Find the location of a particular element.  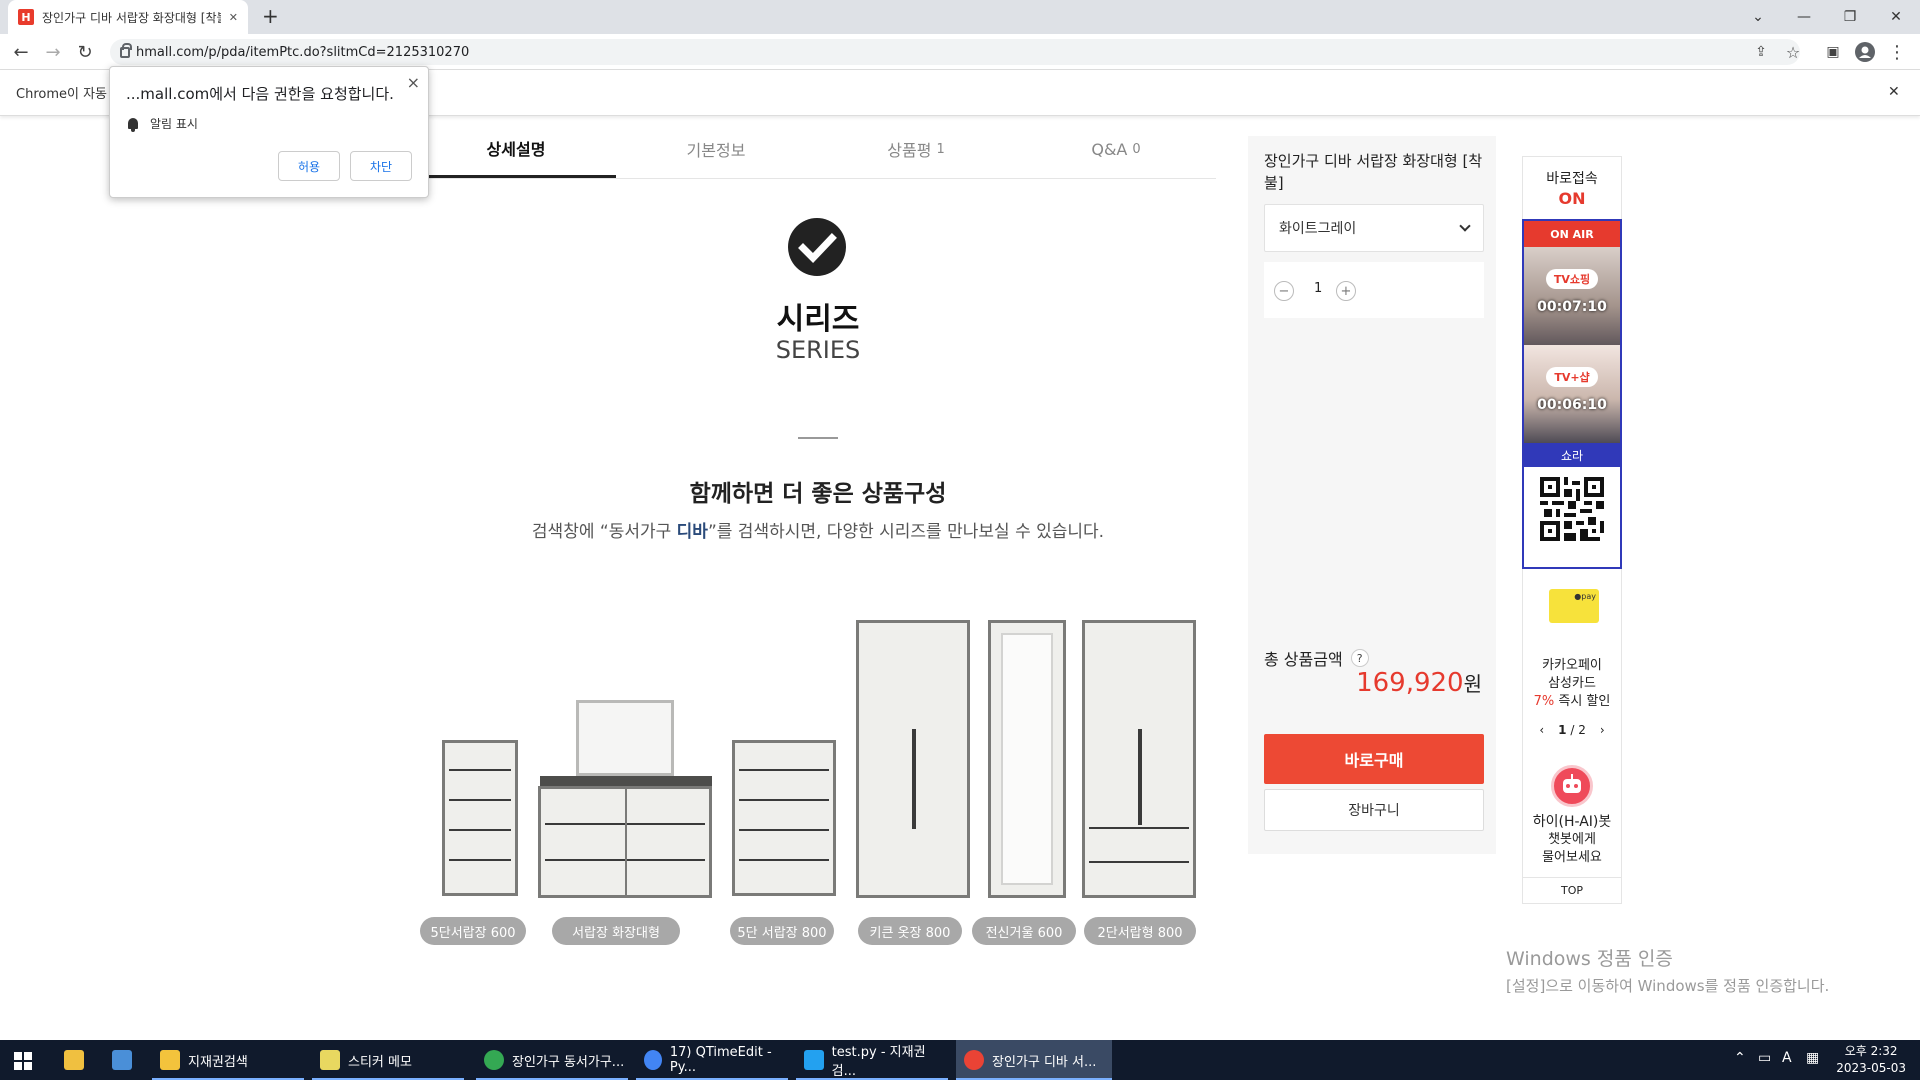

network-icon: ▭ is located at coordinates (1764, 1058).